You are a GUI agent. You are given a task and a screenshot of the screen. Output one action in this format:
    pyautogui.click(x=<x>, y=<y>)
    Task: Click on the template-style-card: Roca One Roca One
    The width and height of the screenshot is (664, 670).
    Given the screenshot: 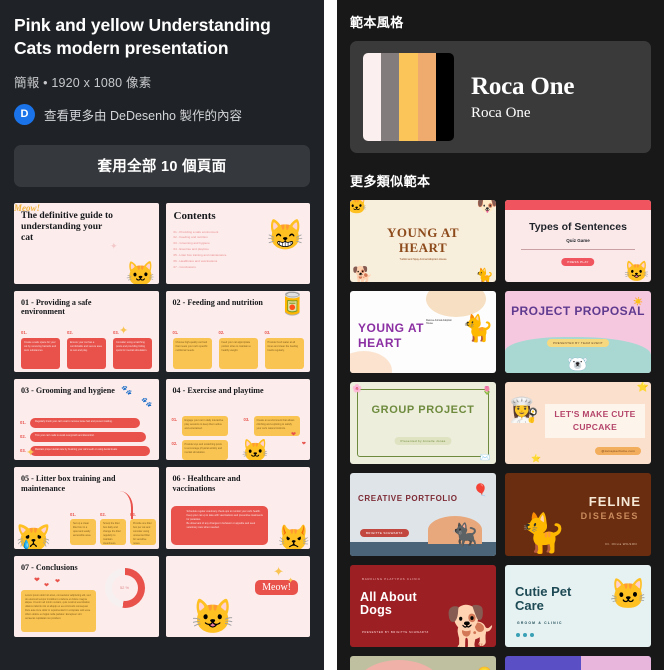 What is the action you would take?
    pyautogui.click(x=500, y=97)
    